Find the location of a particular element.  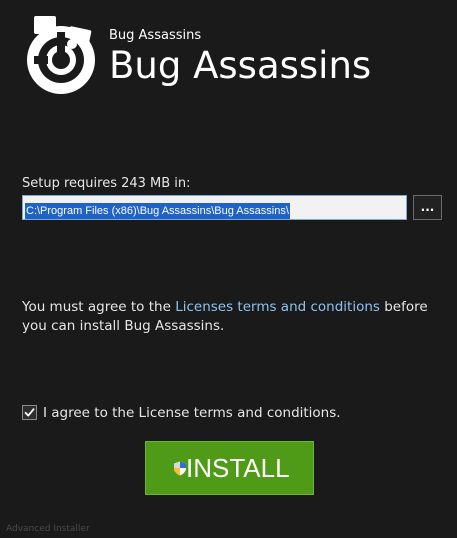

agree-checkbox is located at coordinates (29, 412).